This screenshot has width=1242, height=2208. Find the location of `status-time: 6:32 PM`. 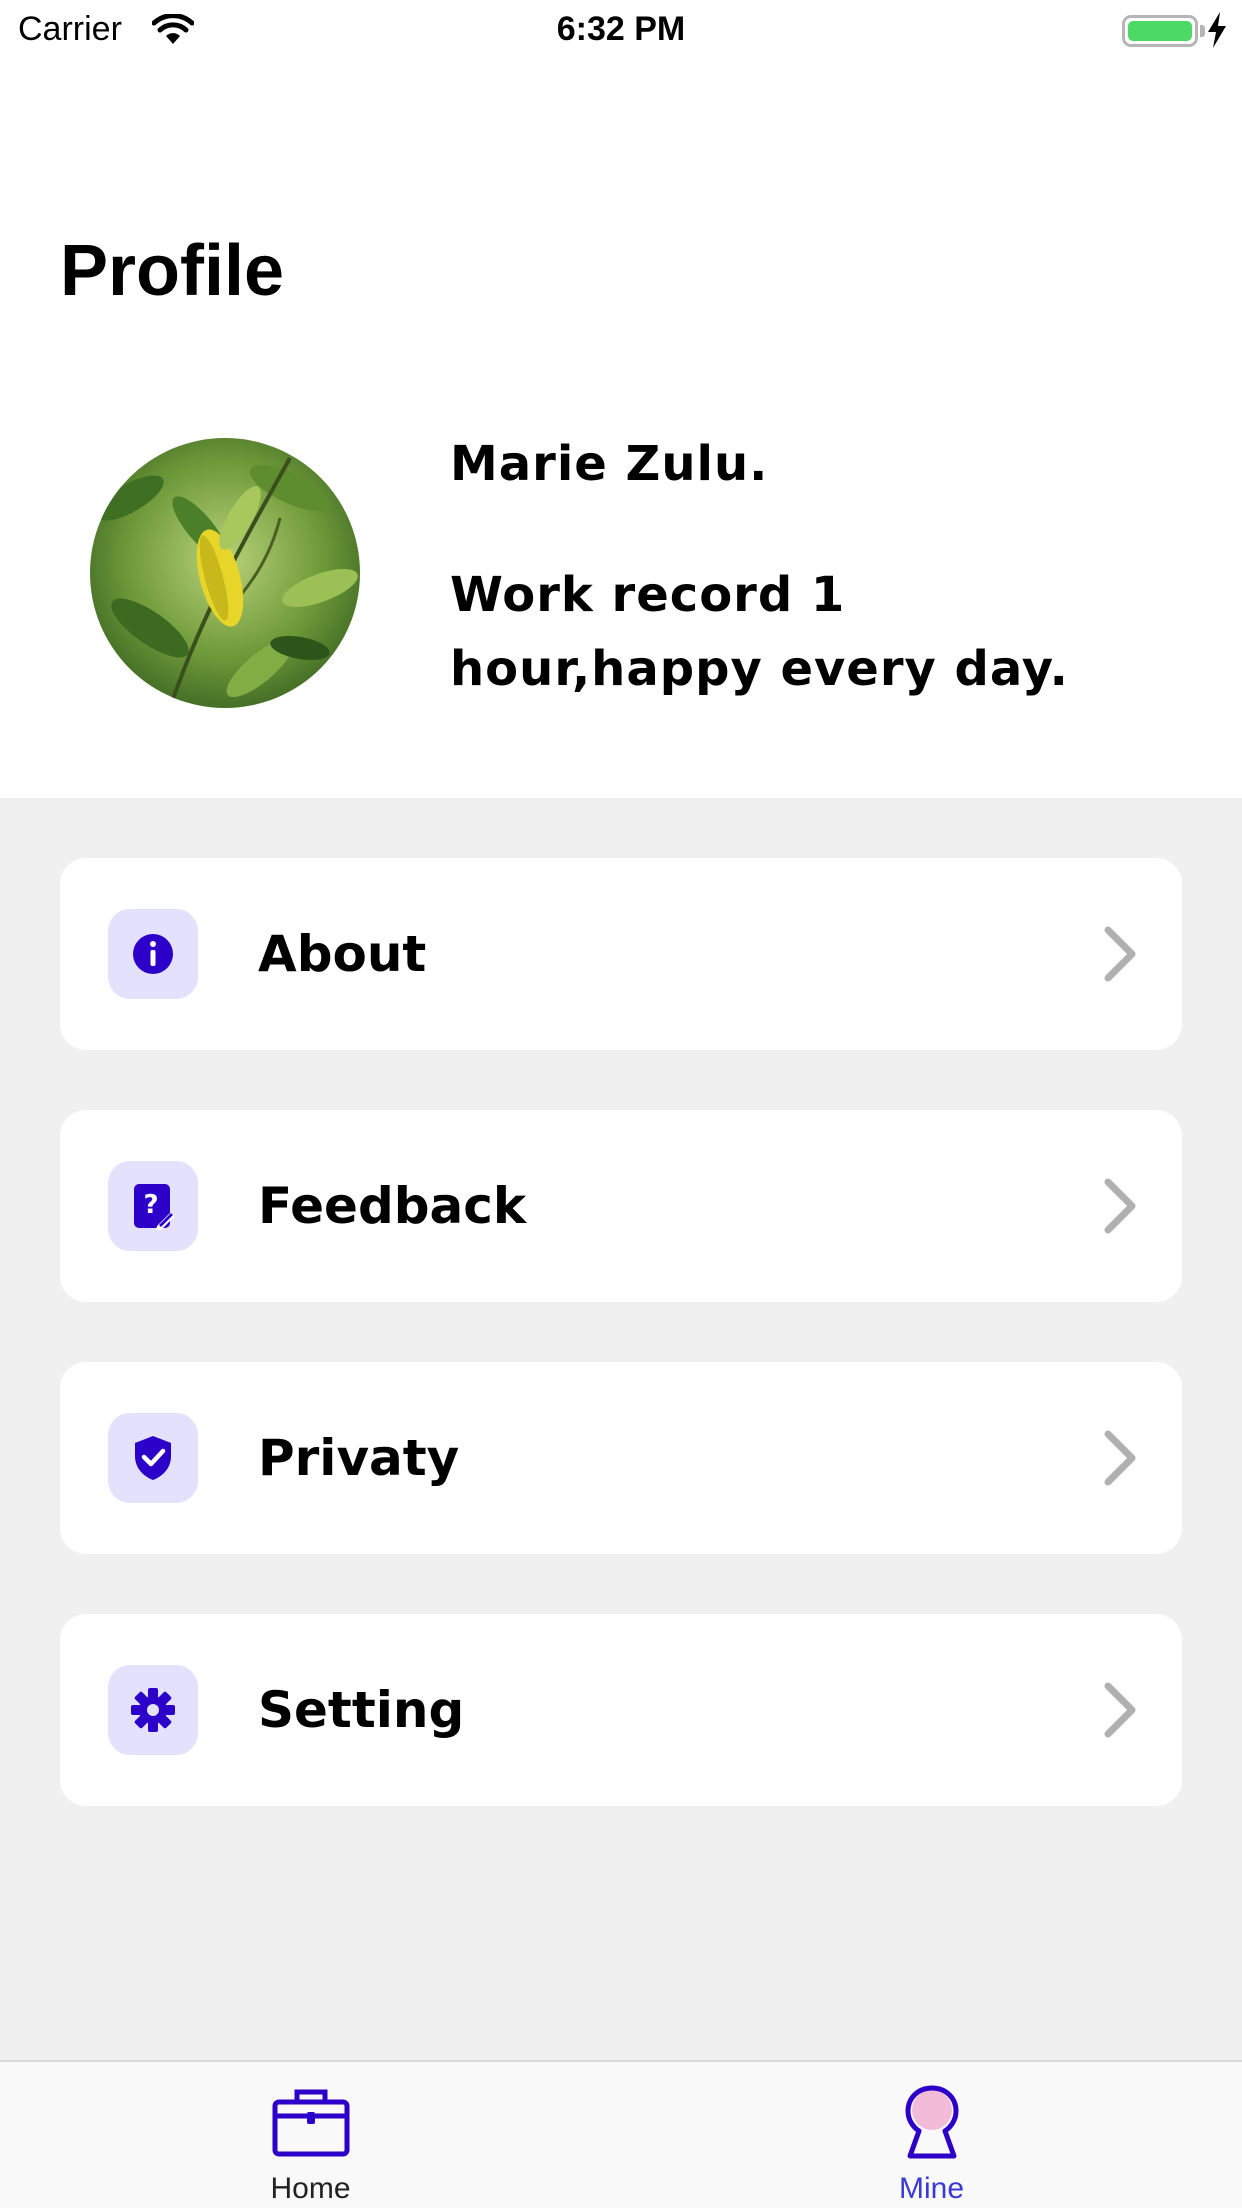

status-time: 6:32 PM is located at coordinates (621, 29).